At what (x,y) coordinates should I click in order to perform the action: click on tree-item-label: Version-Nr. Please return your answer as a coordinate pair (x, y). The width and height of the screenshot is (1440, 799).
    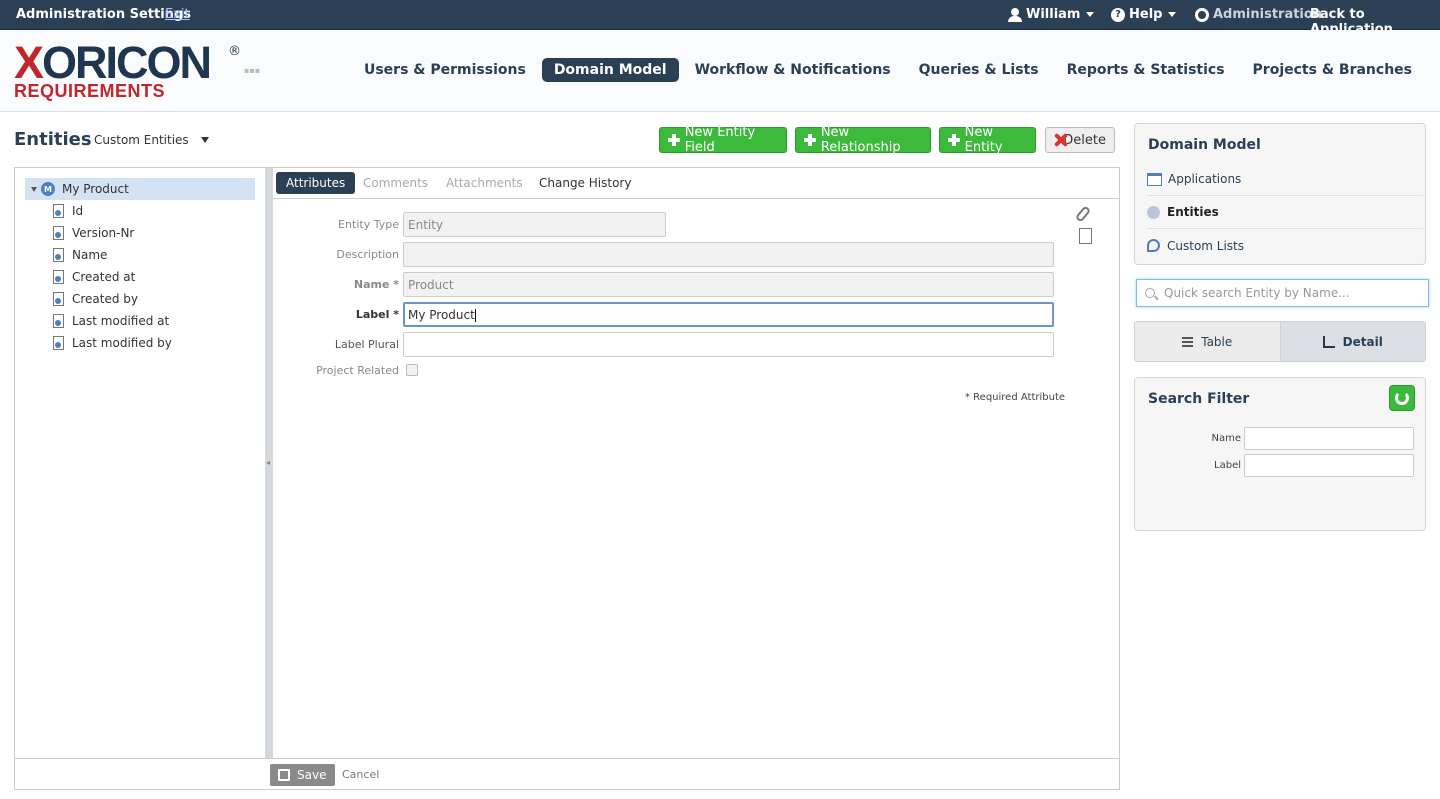
    Looking at the image, I should click on (103, 233).